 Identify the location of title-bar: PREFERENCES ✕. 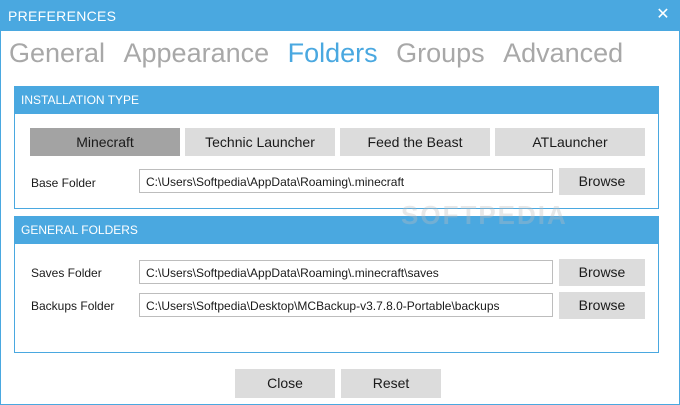
(340, 16).